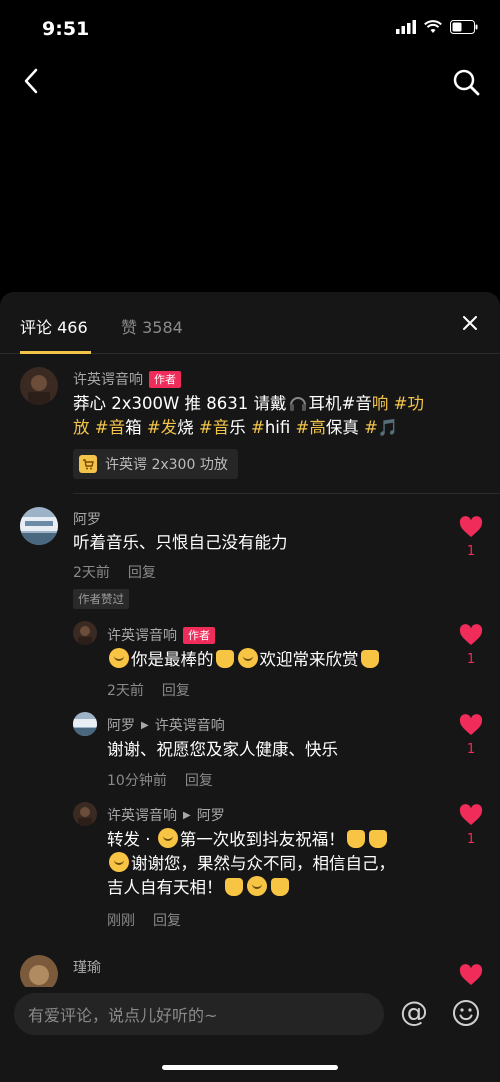 The width and height of the screenshot is (500, 1082). Describe the element at coordinates (222, 749) in the screenshot. I see `reply-text: 谢谢、祝愿您及家人健康、快乐` at that location.